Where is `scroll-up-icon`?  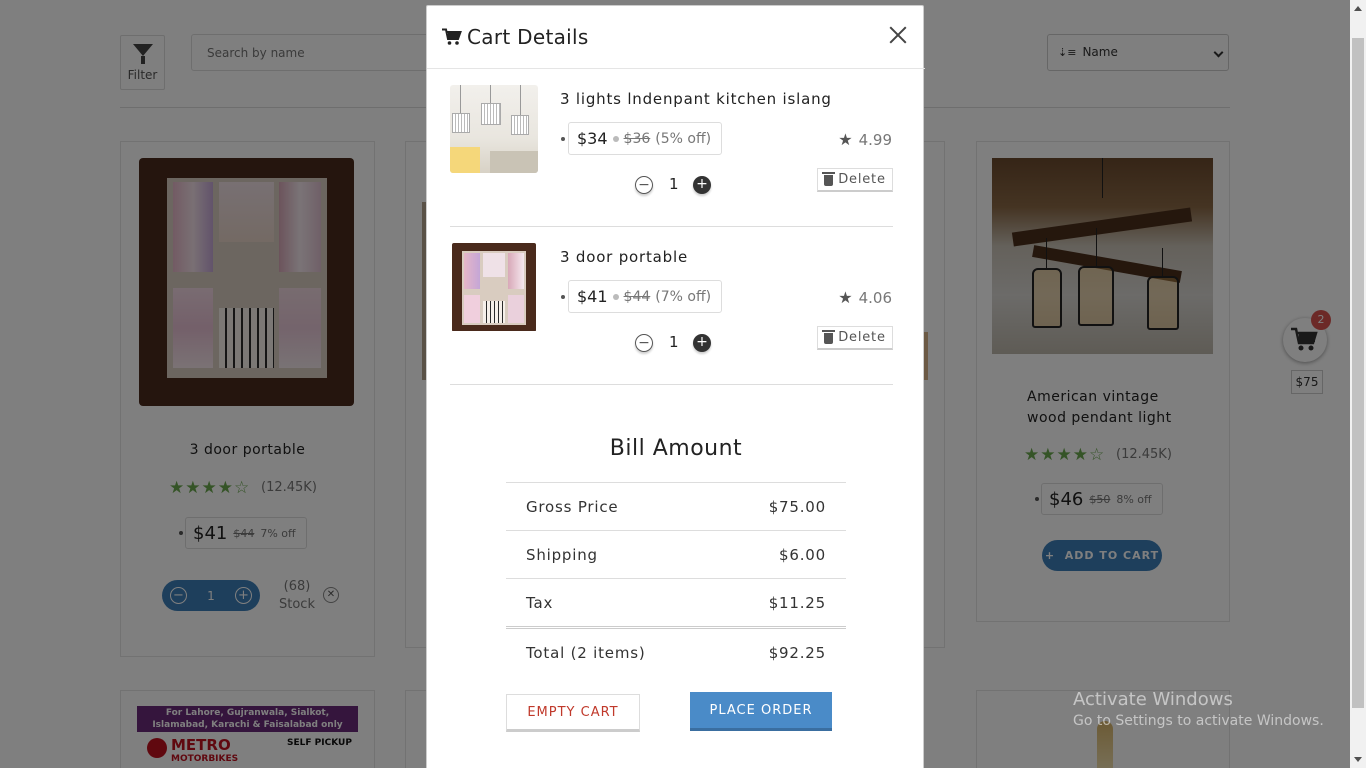 scroll-up-icon is located at coordinates (1358, 8).